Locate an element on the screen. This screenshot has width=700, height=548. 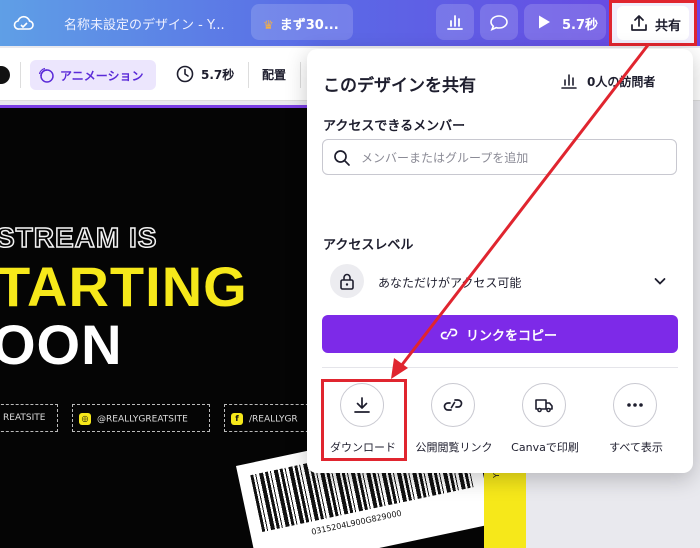
comment-button is located at coordinates (499, 22).